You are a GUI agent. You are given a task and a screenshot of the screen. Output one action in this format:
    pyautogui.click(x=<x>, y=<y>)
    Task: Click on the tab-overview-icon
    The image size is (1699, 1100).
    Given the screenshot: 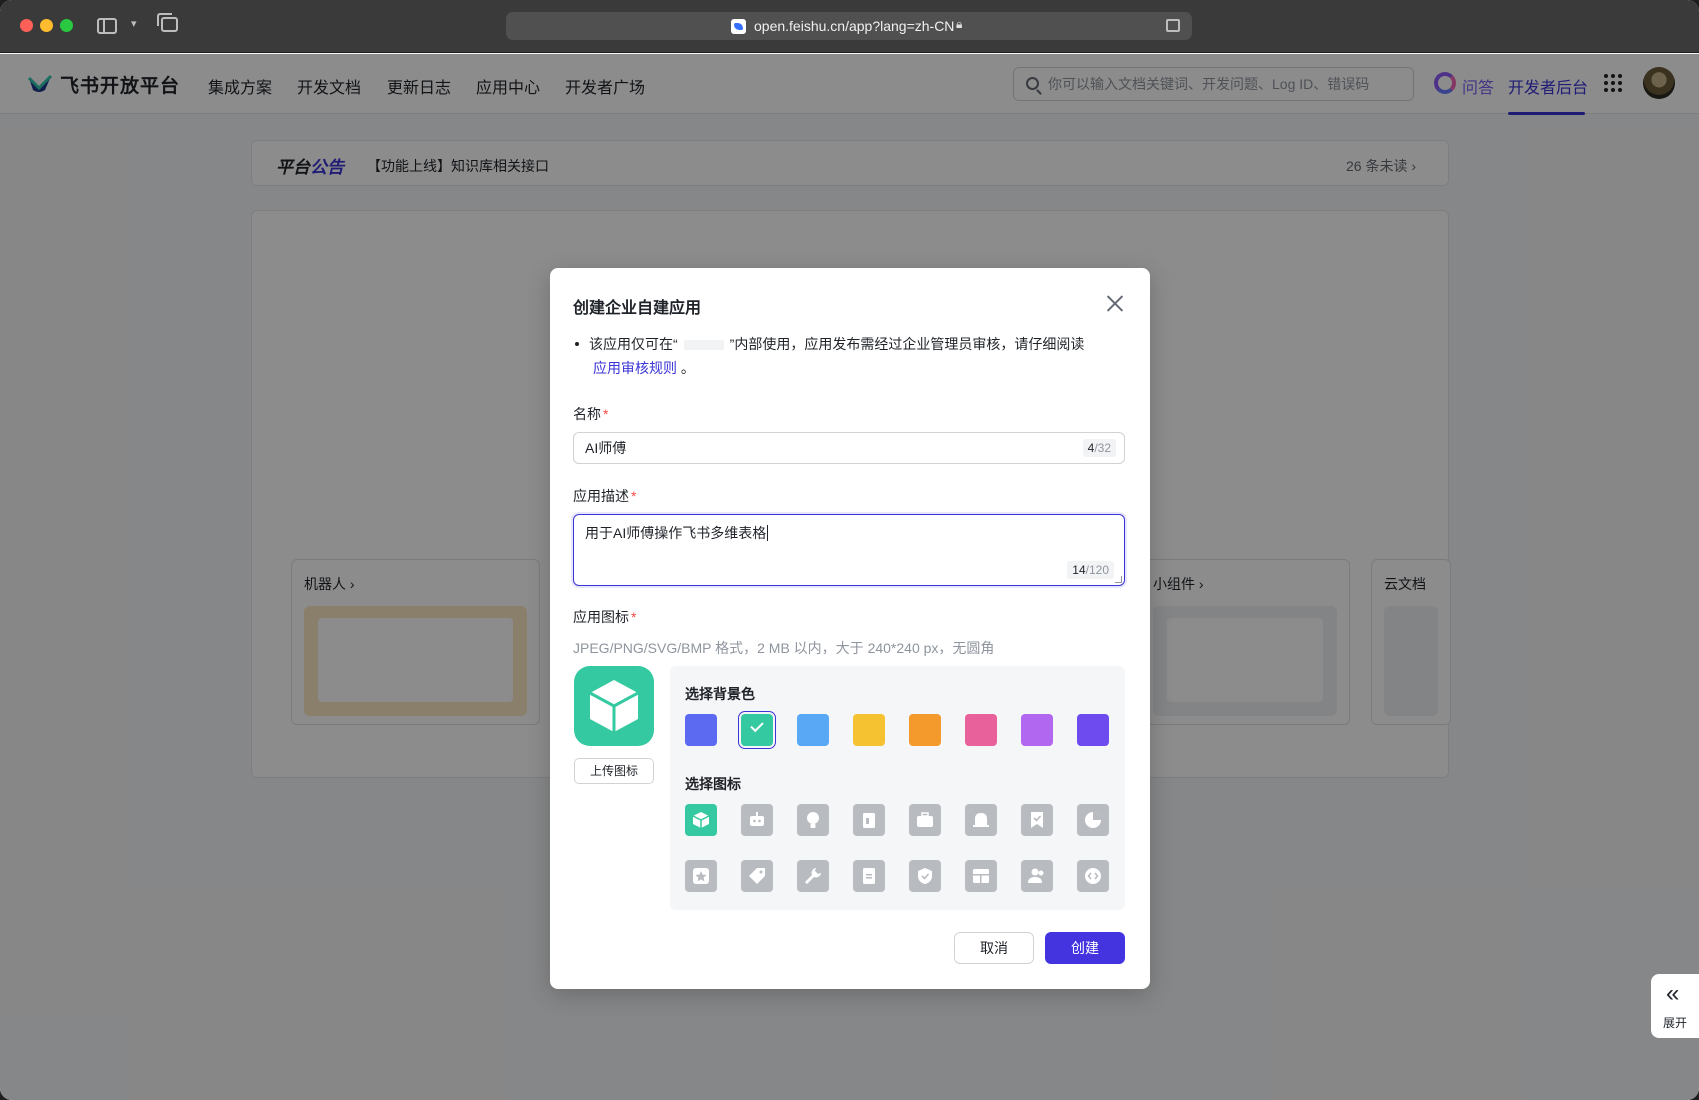 What is the action you would take?
    pyautogui.click(x=167, y=22)
    